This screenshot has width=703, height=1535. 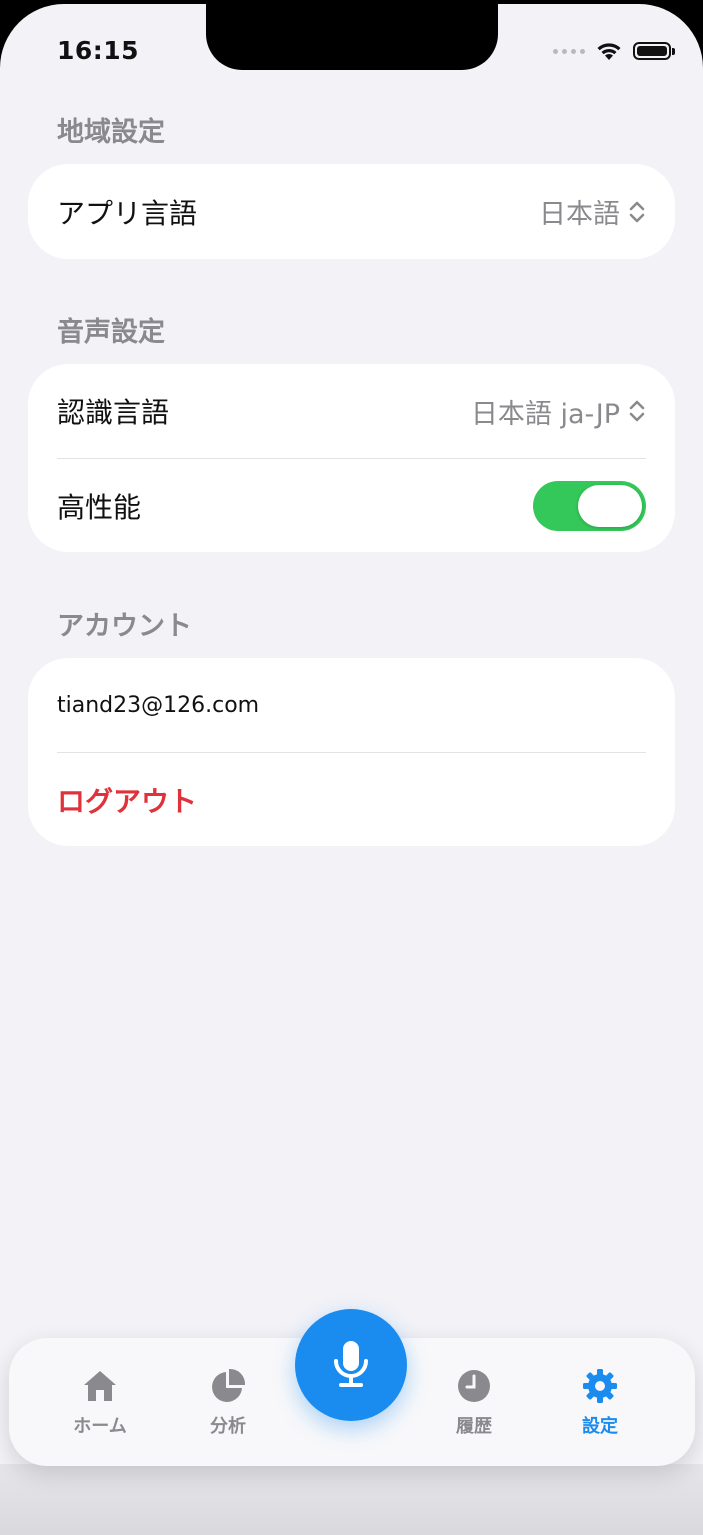 I want to click on recognition-language-label: 認識言語, so click(x=113, y=412).